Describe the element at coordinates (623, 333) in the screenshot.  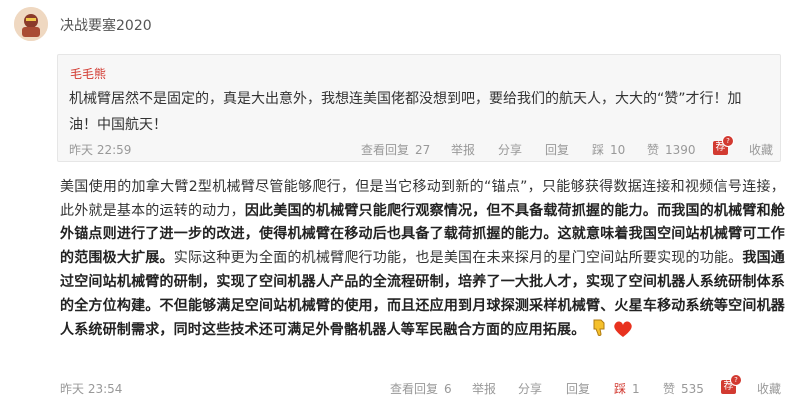
I see `heart-emoji-icon` at that location.